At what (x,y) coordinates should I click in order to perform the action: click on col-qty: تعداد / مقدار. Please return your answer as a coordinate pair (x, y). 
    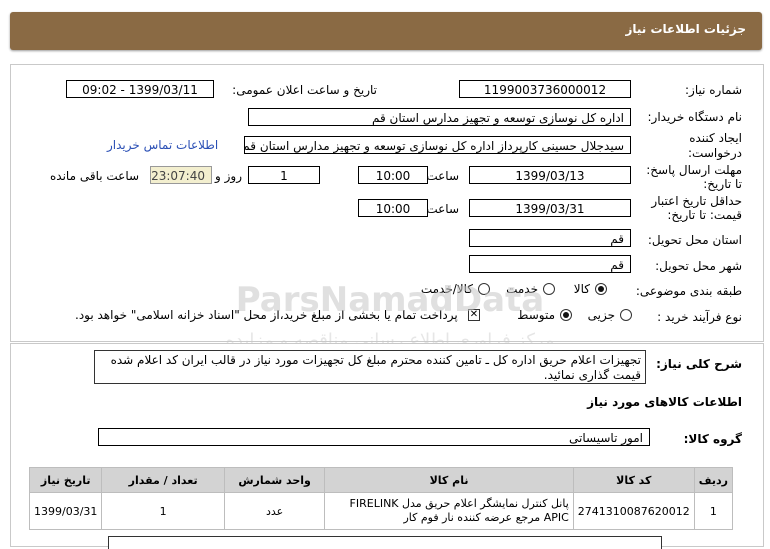
    Looking at the image, I should click on (163, 480).